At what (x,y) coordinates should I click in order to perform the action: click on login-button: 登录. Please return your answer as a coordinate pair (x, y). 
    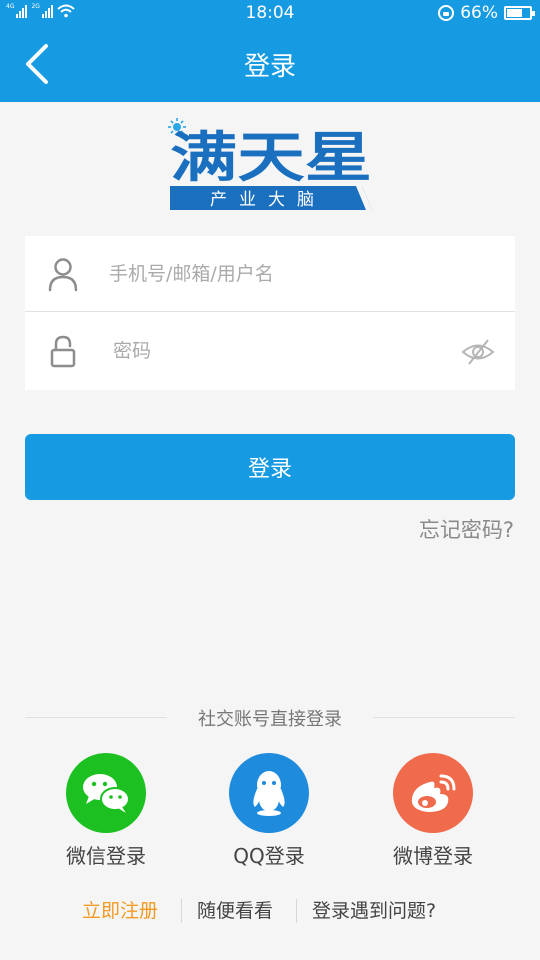
    Looking at the image, I should click on (270, 467).